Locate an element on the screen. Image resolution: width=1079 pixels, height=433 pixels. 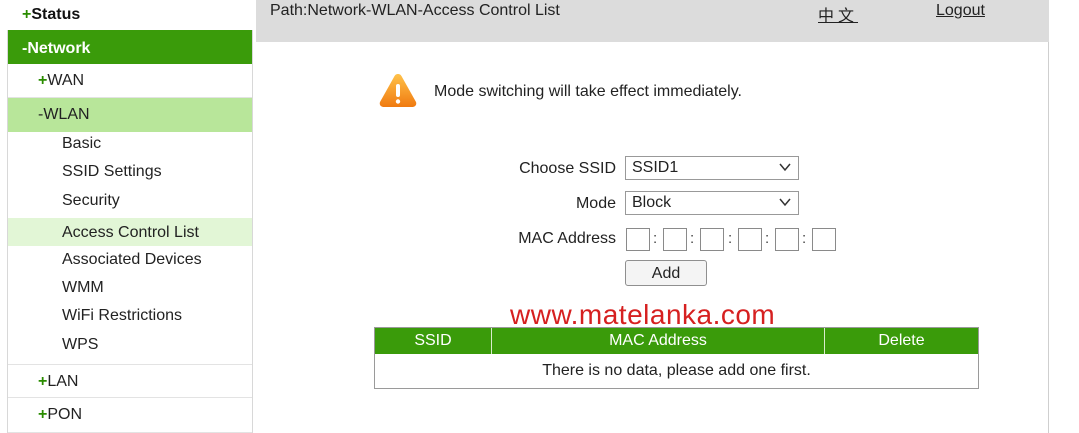
sidebar-subitem-label: WiFi Restrictions is located at coordinates (122, 315).